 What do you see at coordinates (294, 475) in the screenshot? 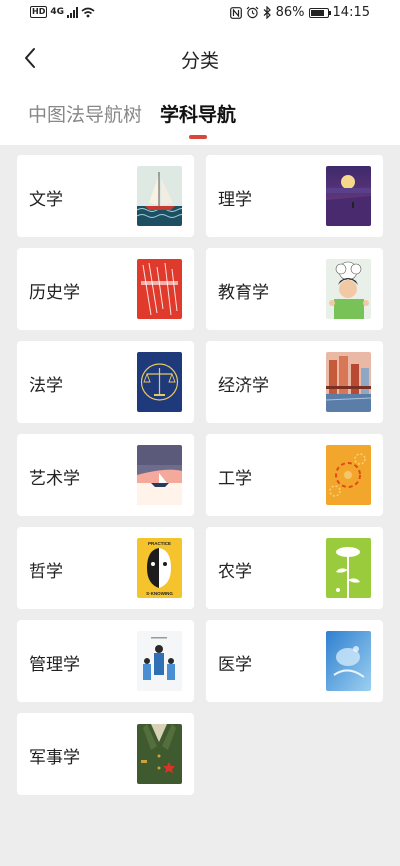
I see `subject-card-engineering: 工学` at bounding box center [294, 475].